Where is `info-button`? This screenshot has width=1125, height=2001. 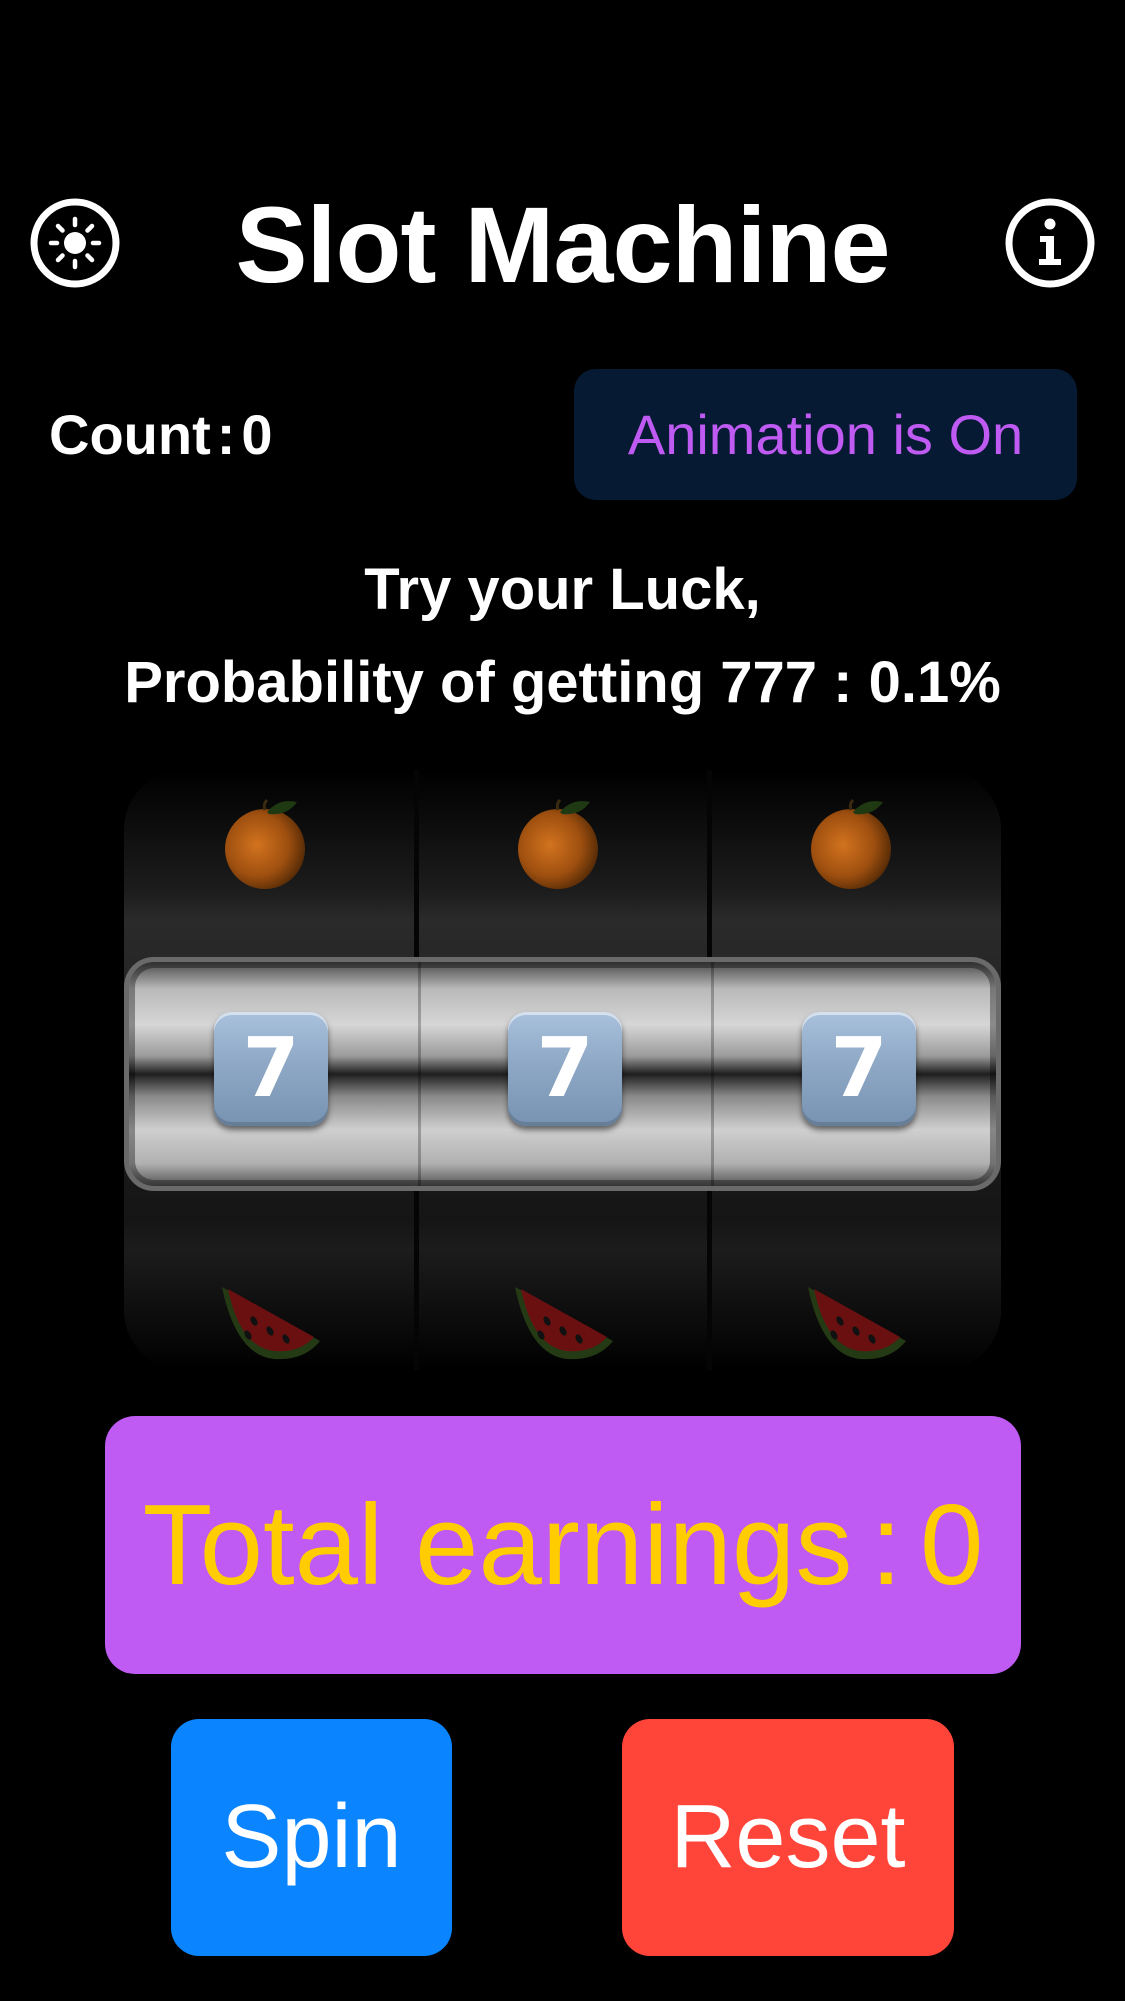 info-button is located at coordinates (1050, 243).